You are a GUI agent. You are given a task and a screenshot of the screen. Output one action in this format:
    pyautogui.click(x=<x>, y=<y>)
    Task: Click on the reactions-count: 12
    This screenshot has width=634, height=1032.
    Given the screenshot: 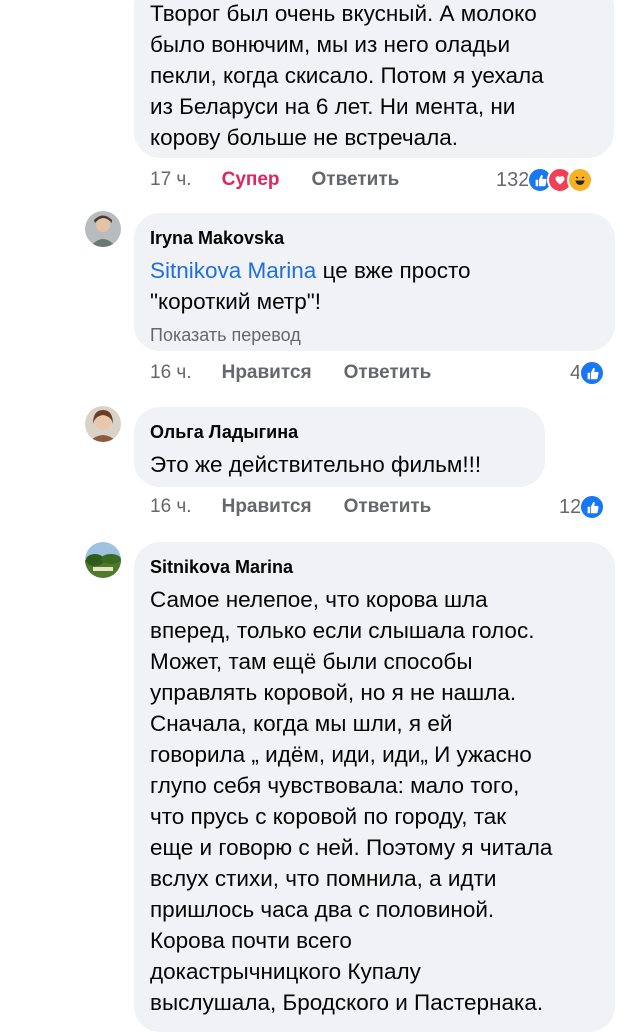 What is the action you would take?
    pyautogui.click(x=570, y=506)
    